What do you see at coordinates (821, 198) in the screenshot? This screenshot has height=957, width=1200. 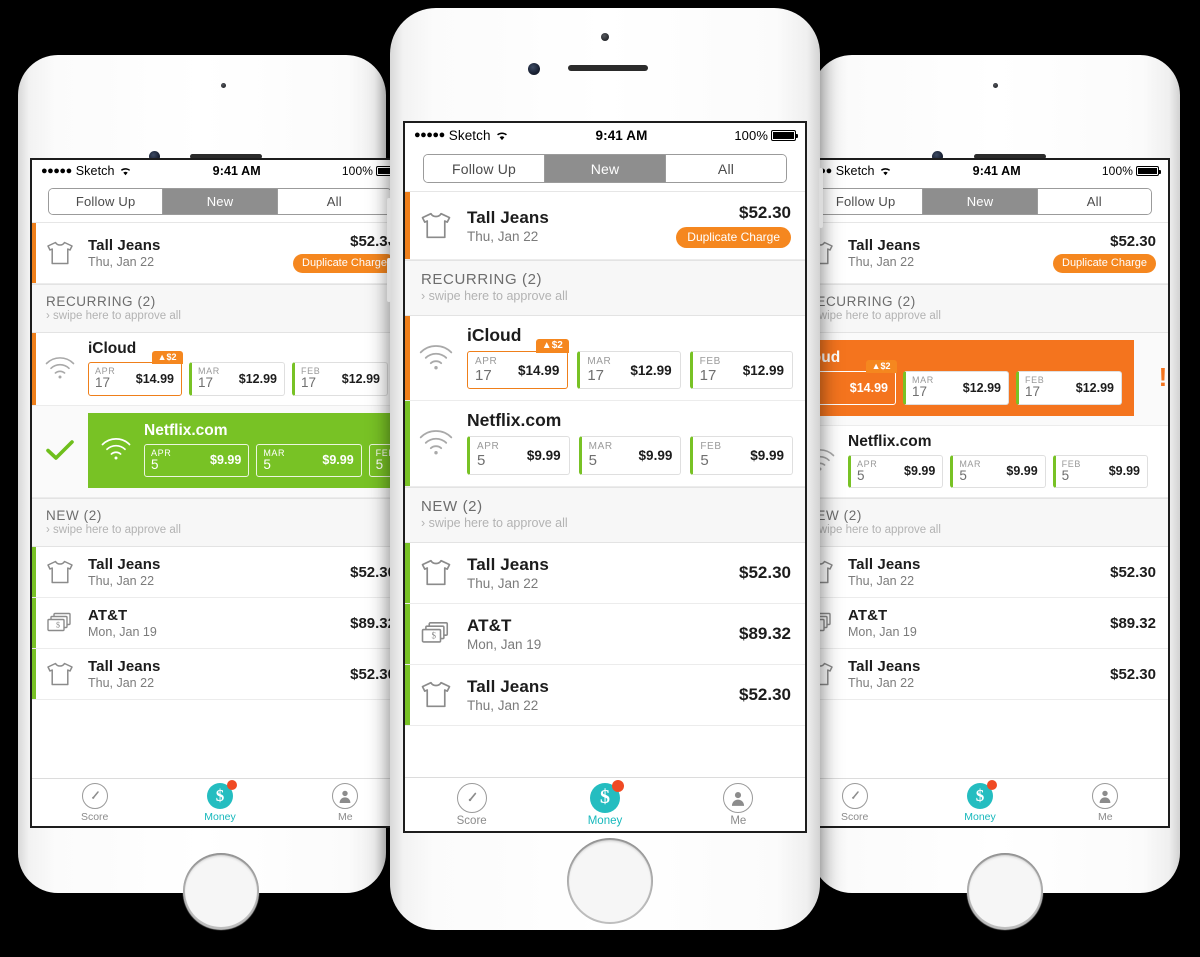 I see `power-button` at bounding box center [821, 198].